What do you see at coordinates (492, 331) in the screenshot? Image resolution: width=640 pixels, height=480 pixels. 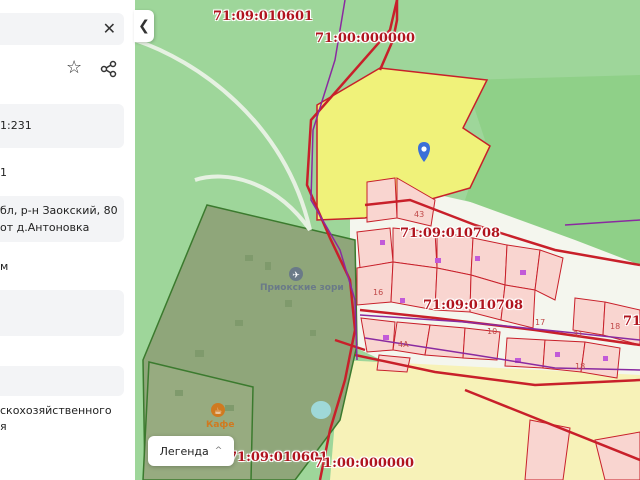 I see `plot-number: 10` at bounding box center [492, 331].